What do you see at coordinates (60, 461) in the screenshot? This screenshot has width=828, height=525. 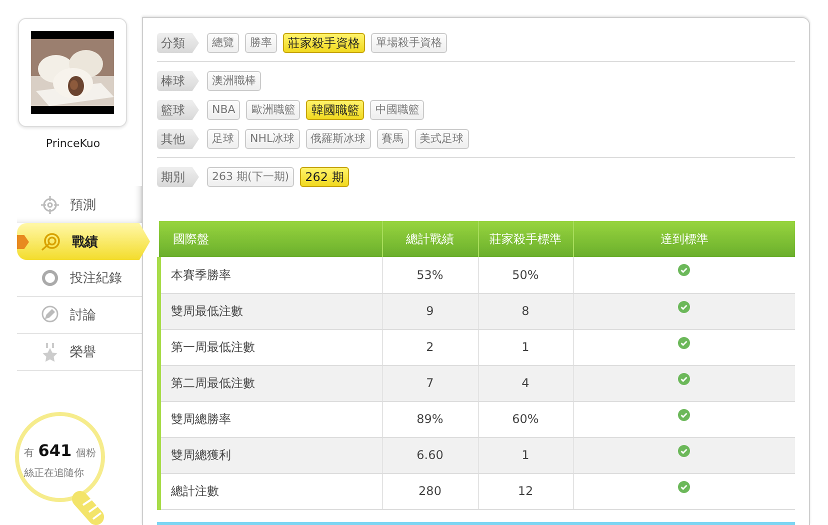 I see `fans-count-text: 有 641 個粉絲正在追隨你` at bounding box center [60, 461].